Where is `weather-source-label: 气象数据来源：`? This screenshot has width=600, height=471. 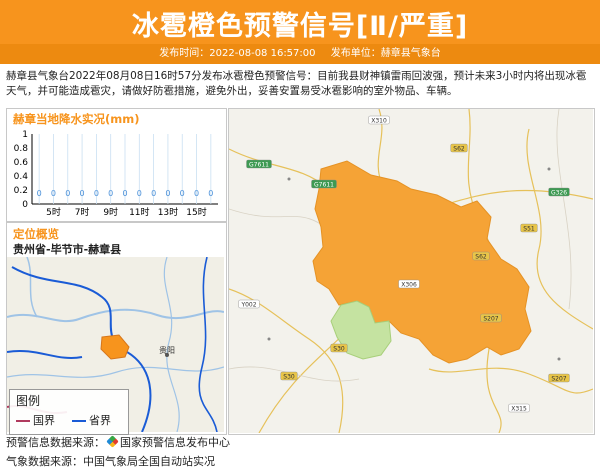 weather-source-label: 气象数据来源： is located at coordinates (44, 461).